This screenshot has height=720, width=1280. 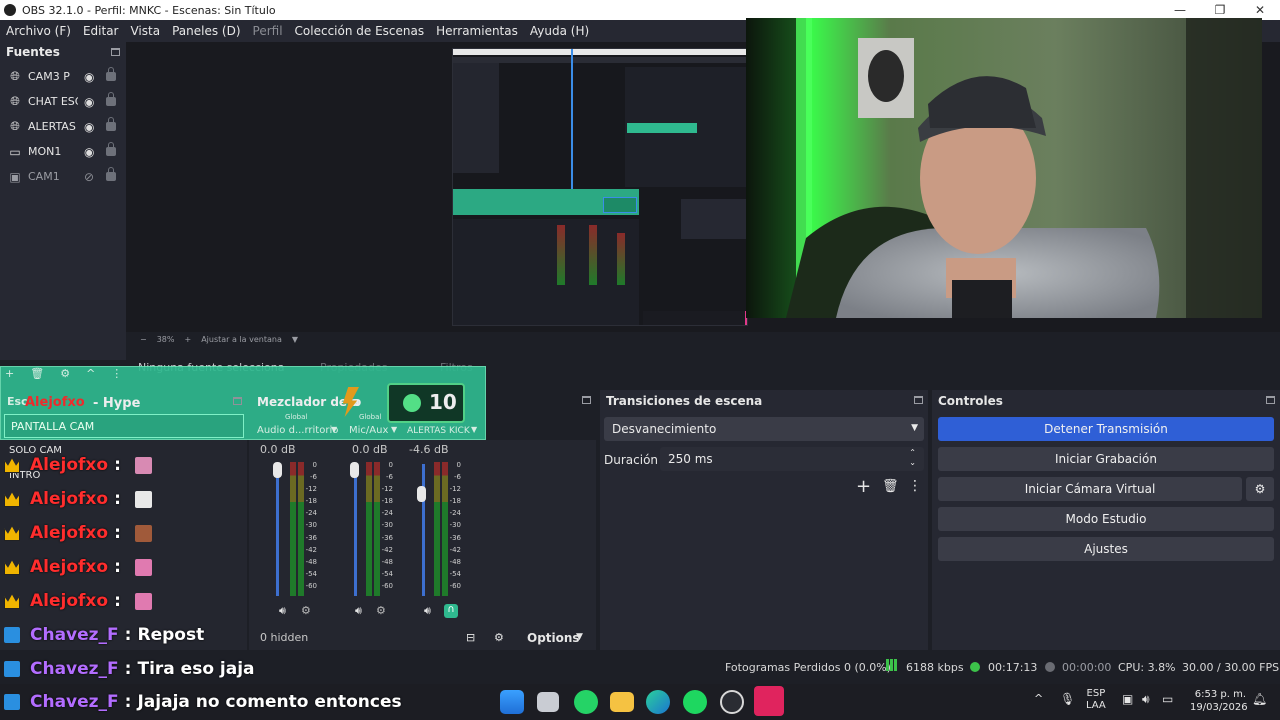 What do you see at coordinates (769, 701) in the screenshot?
I see `tiktok-icon` at bounding box center [769, 701].